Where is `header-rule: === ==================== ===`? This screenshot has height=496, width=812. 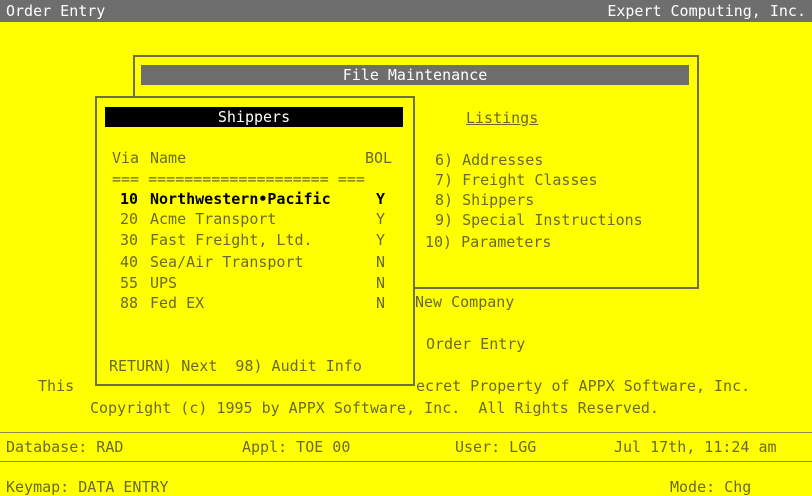 header-rule: === ==================== === is located at coordinates (238, 179).